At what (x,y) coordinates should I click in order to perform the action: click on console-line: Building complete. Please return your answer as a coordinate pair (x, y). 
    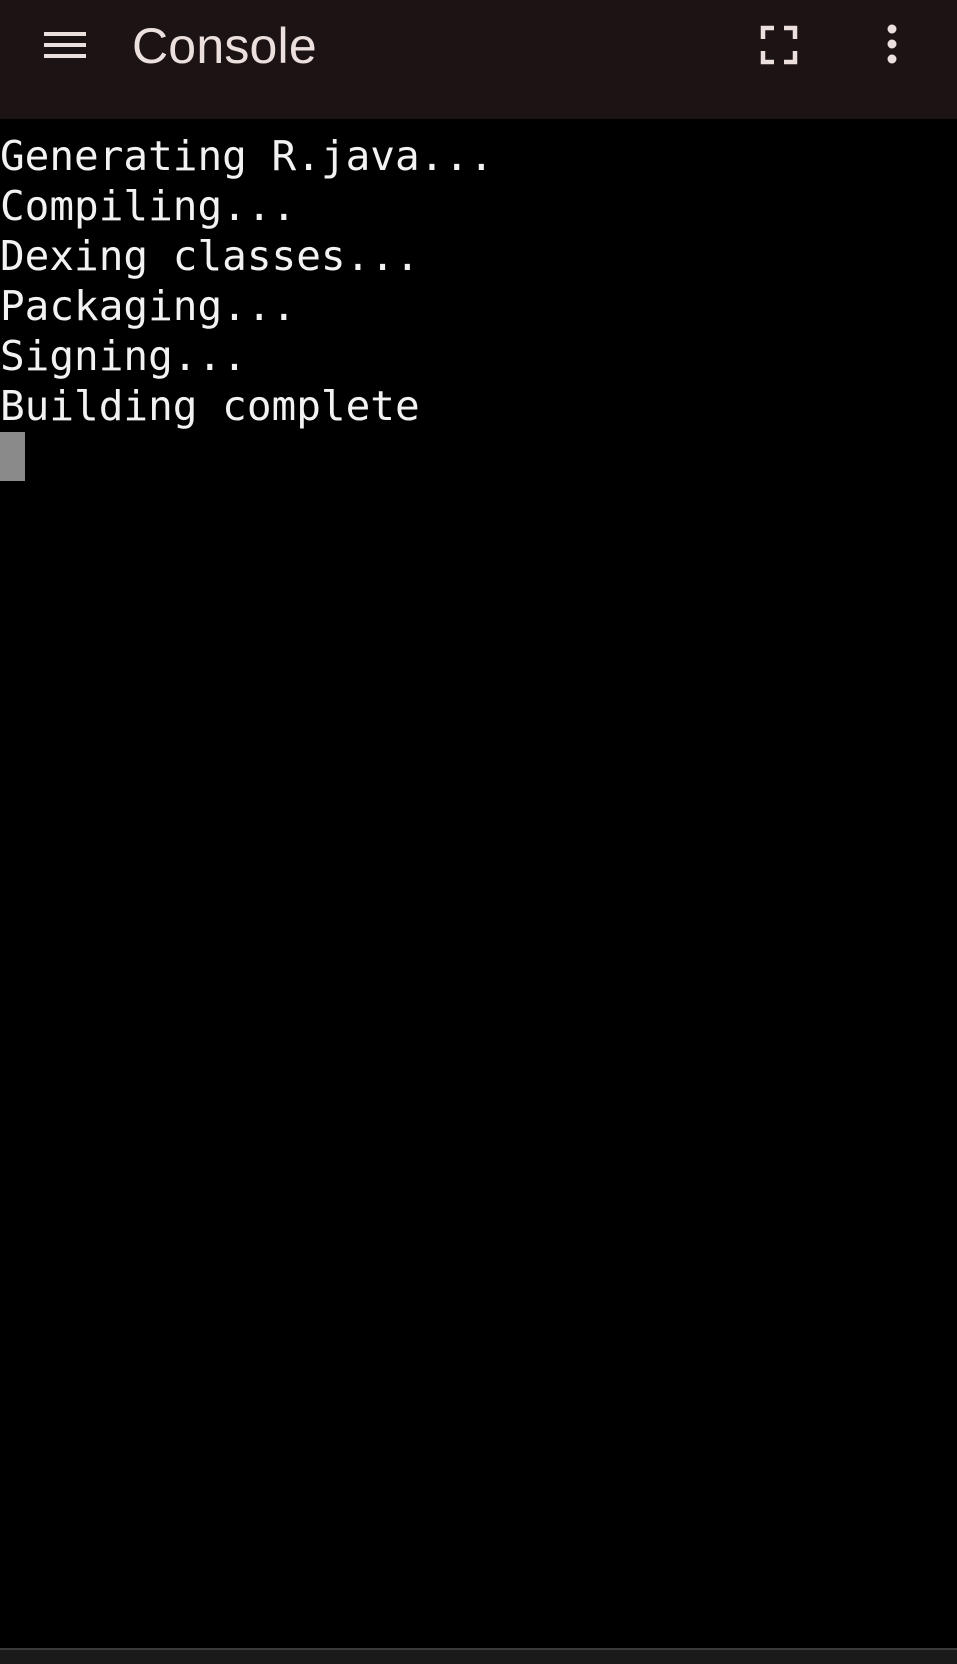
    Looking at the image, I should click on (210, 406).